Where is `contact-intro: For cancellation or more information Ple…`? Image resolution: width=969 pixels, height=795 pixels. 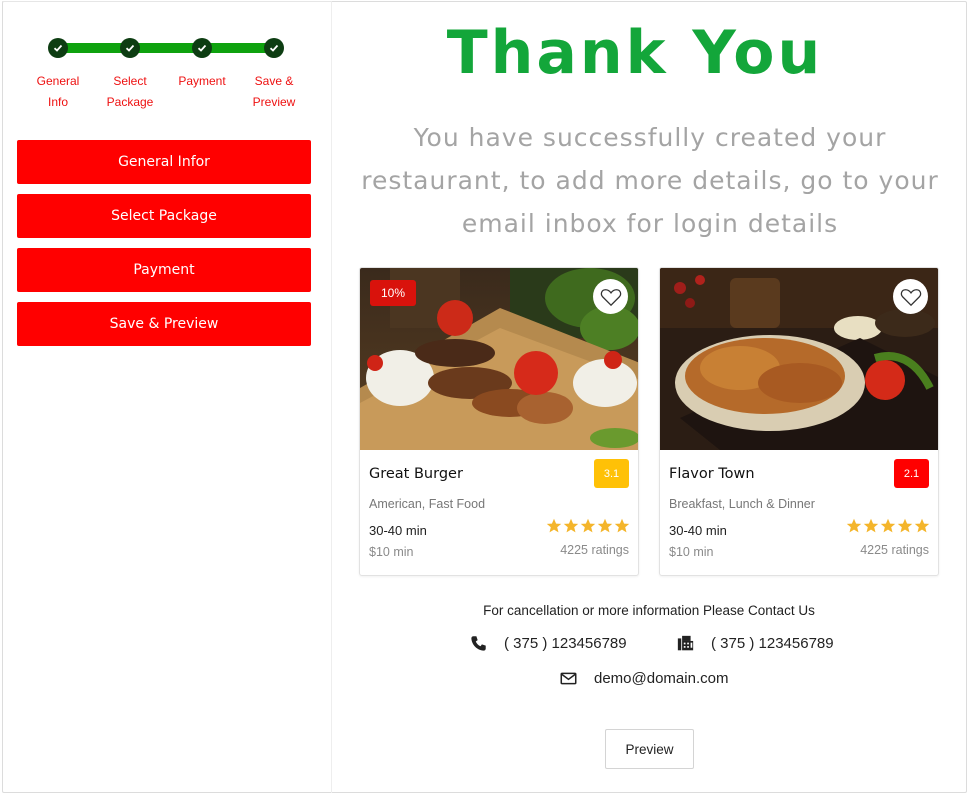
contact-intro: For cancellation or more information Ple… is located at coordinates (649, 610).